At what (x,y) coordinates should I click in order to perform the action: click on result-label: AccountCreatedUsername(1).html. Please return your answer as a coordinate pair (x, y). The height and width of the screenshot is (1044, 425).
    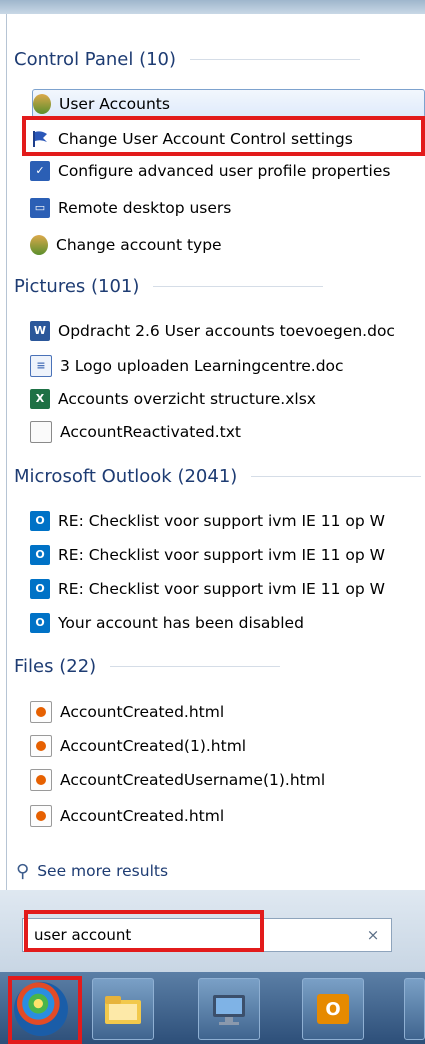
    Looking at the image, I should click on (193, 779).